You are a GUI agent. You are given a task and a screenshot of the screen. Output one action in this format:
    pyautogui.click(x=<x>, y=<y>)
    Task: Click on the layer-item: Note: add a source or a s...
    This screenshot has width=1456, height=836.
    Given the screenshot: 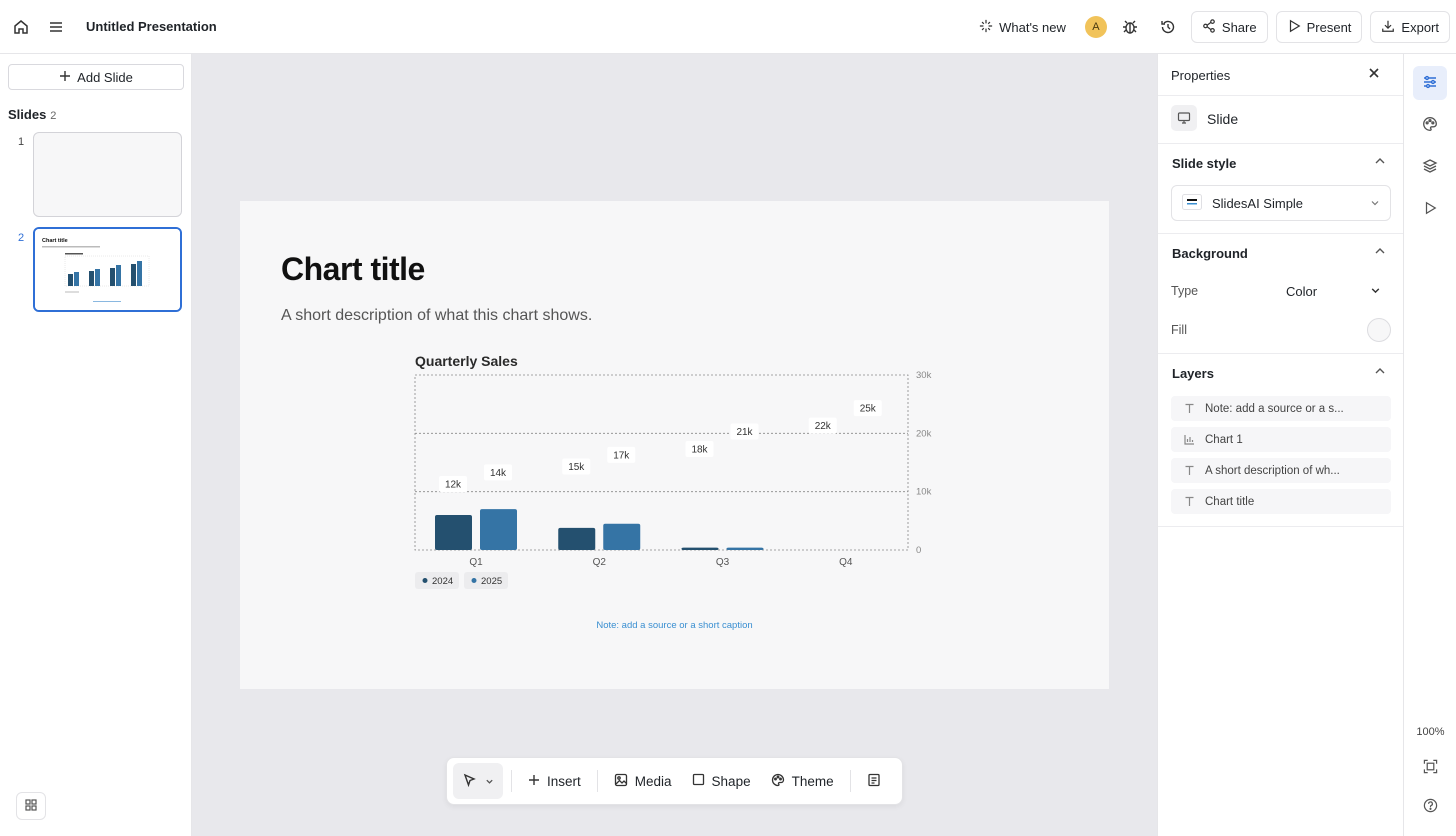 What is the action you would take?
    pyautogui.click(x=1281, y=408)
    